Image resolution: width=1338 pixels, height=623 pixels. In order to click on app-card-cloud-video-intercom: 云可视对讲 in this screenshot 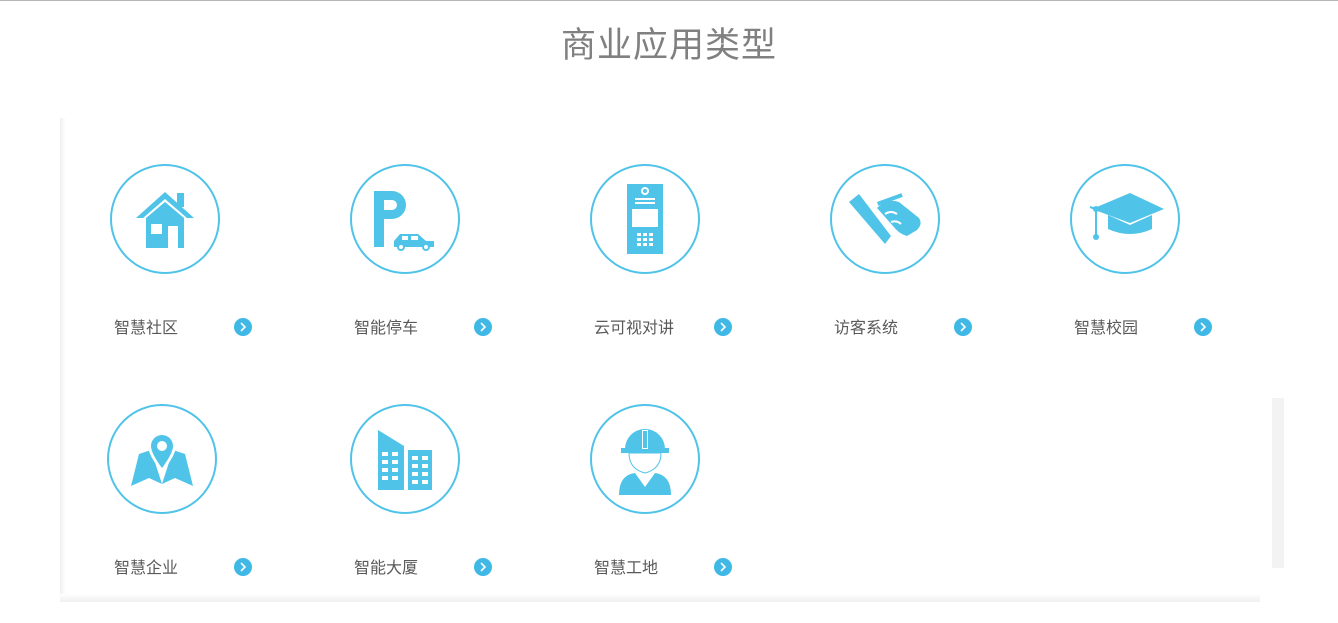, I will do `click(641, 264)`.